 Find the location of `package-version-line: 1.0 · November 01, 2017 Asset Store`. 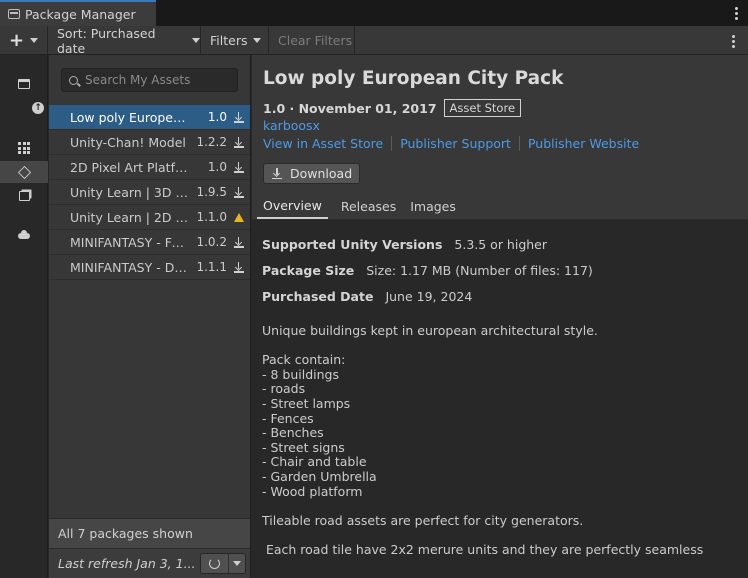

package-version-line: 1.0 · November 01, 2017 Asset Store is located at coordinates (392, 108).